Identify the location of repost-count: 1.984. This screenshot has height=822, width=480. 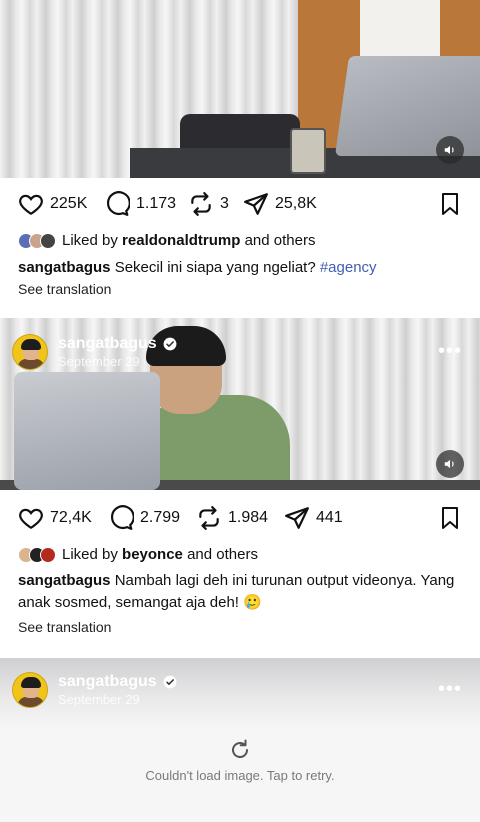
(248, 517).